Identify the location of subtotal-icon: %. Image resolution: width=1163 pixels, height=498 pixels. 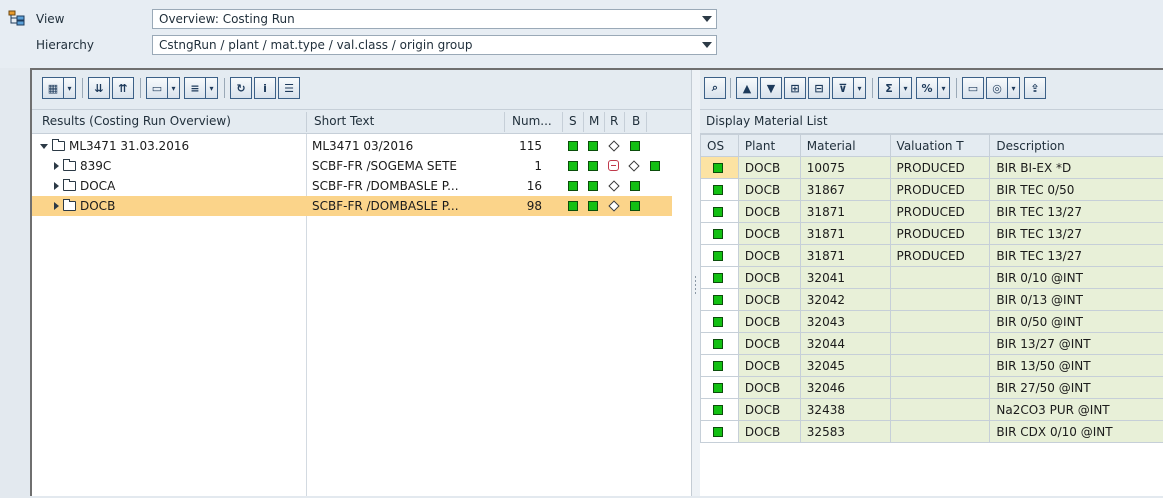
(927, 88).